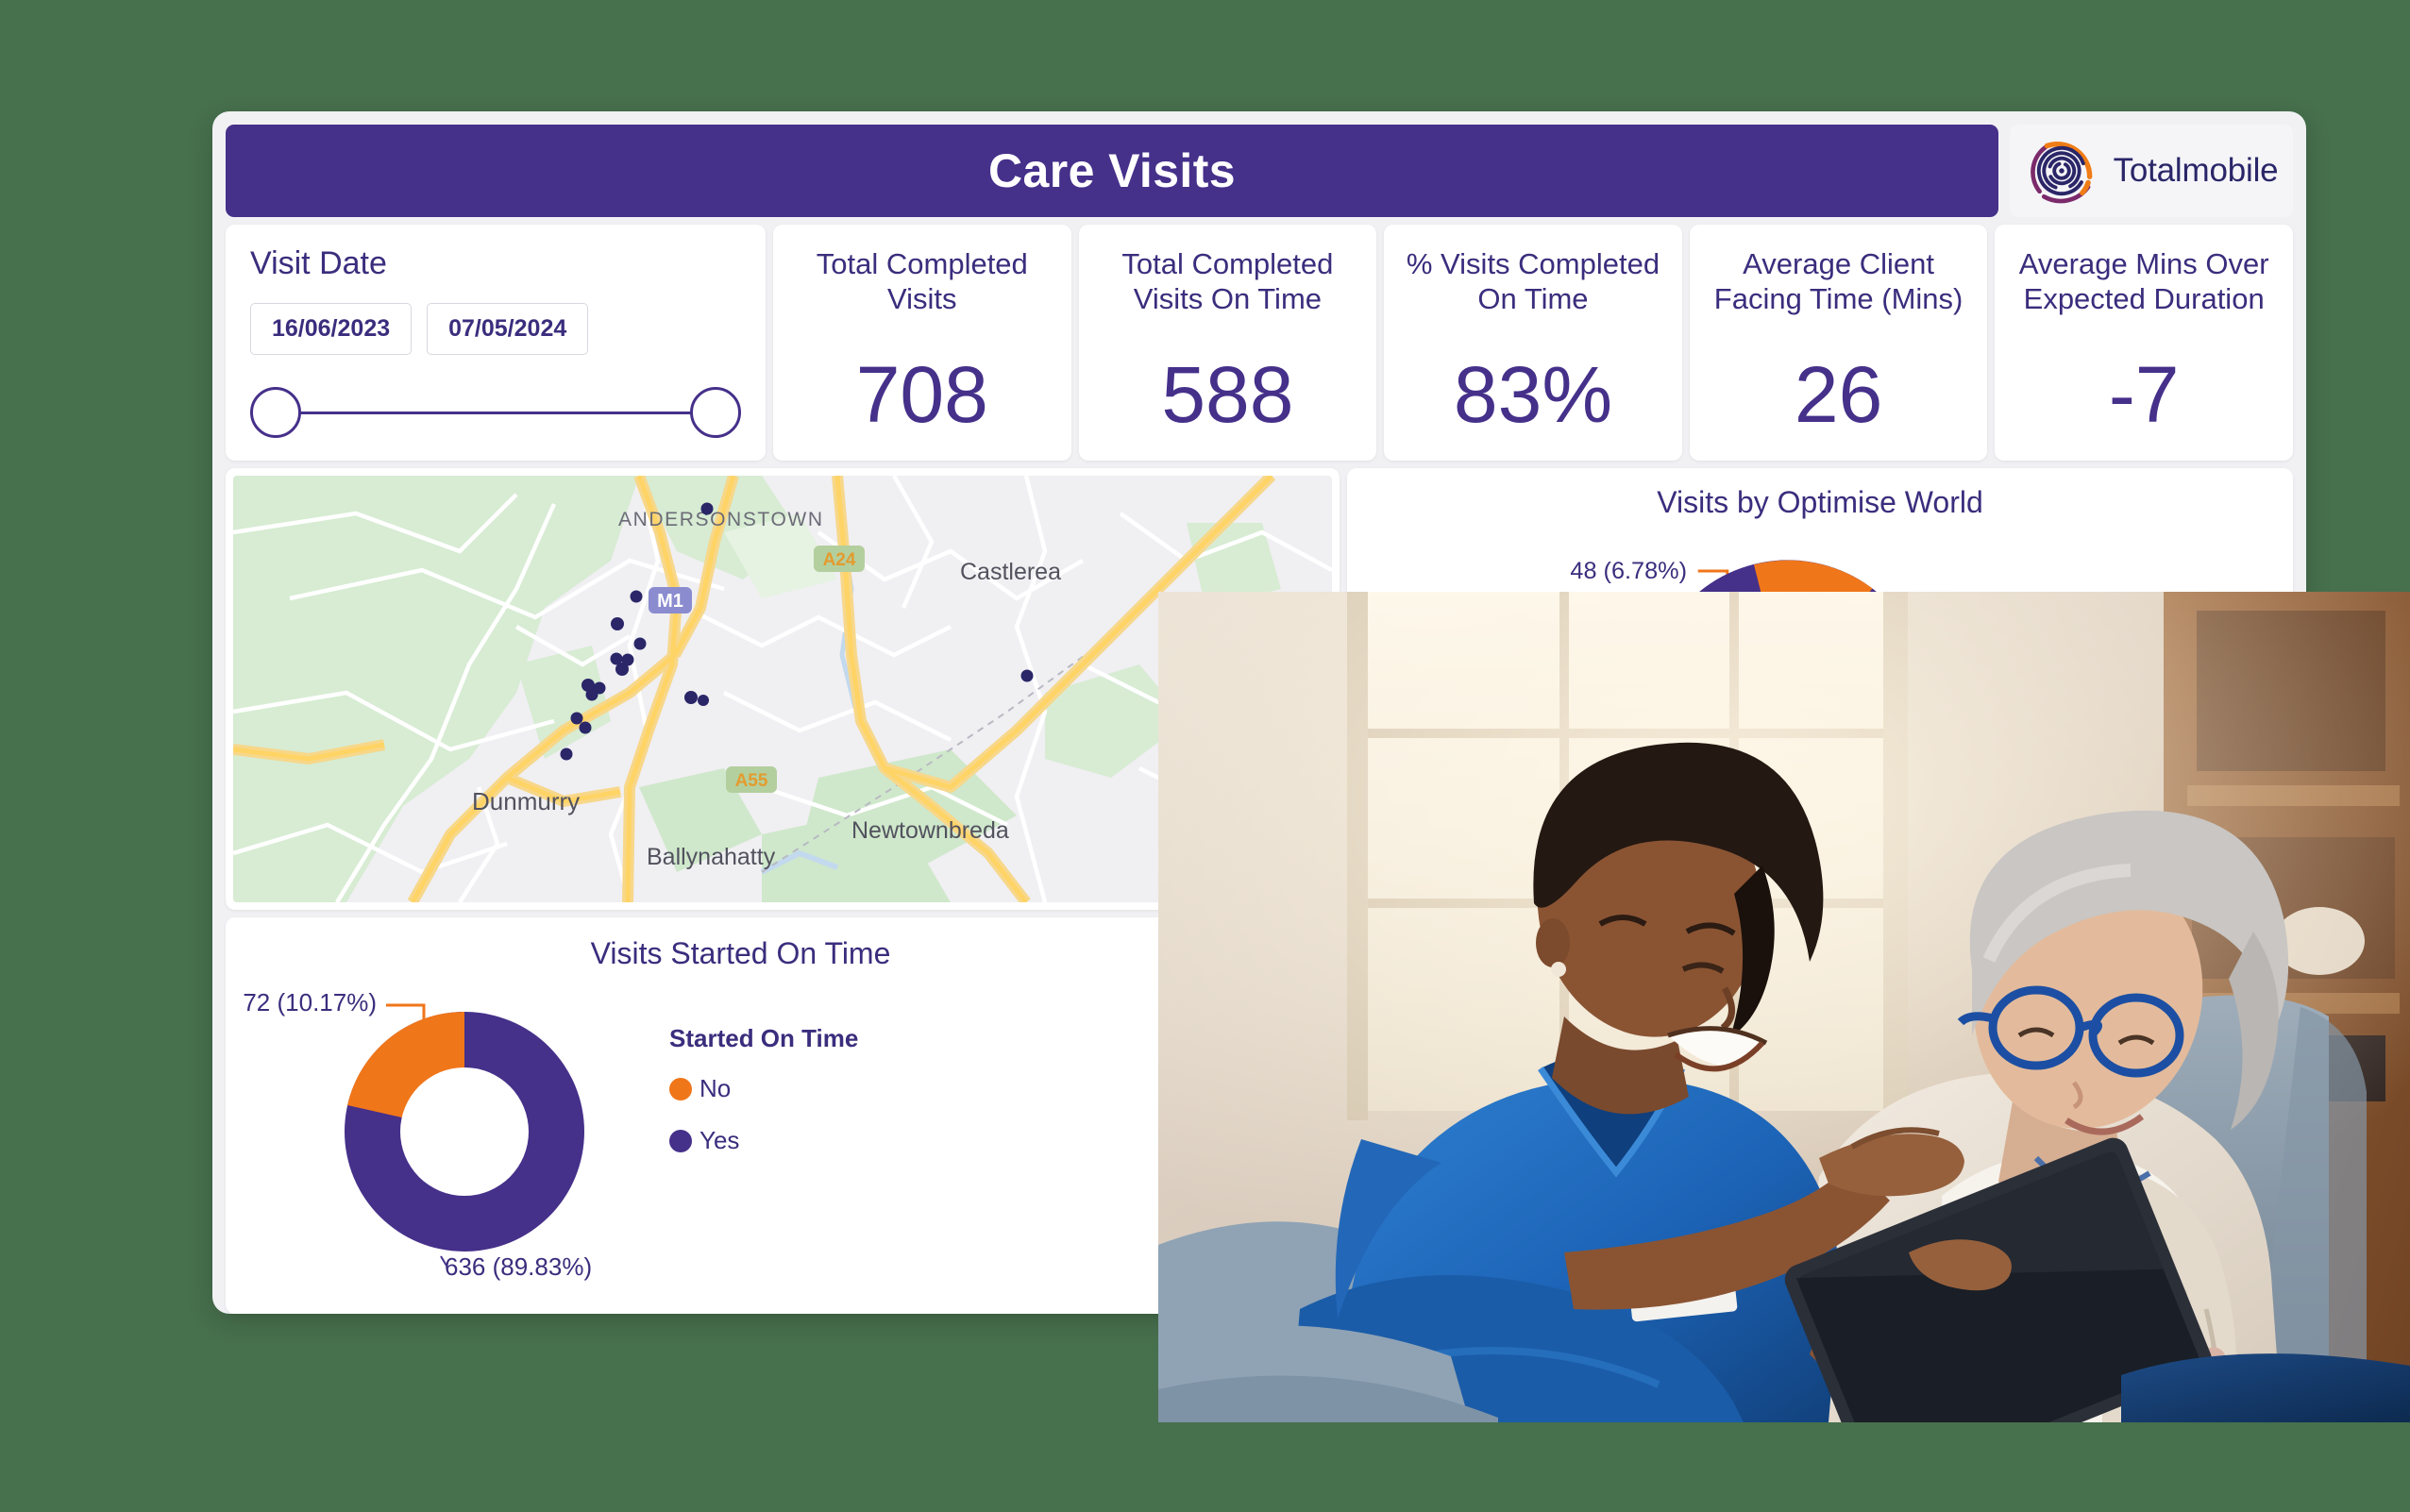 The width and height of the screenshot is (2410, 1512). What do you see at coordinates (715, 1088) in the screenshot?
I see `legend-label-no: No` at bounding box center [715, 1088].